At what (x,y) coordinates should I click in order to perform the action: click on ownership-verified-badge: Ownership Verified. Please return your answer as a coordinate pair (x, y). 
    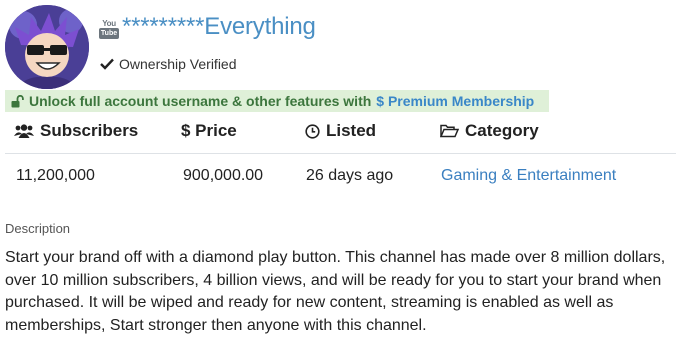
    Looking at the image, I should click on (168, 64).